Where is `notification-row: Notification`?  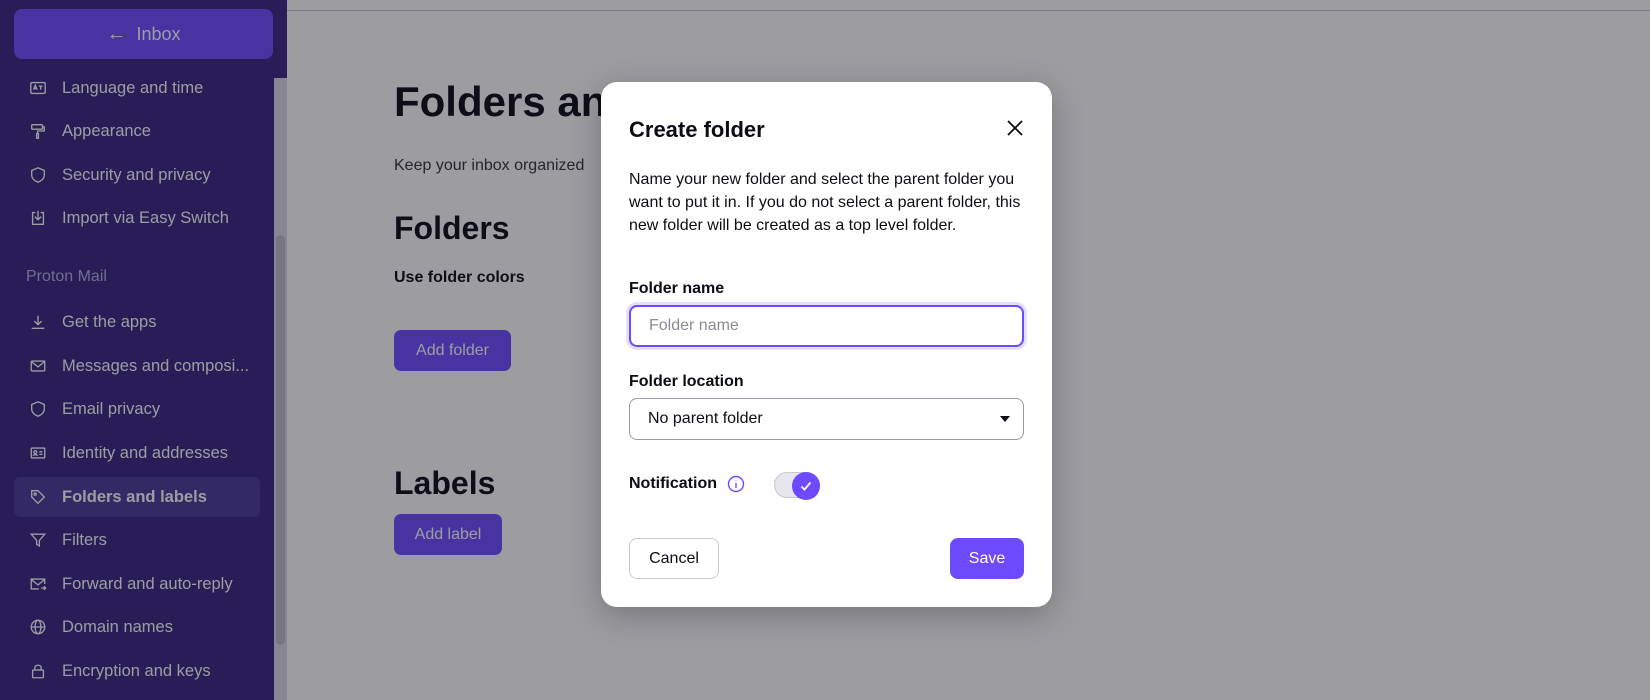 notification-row: Notification is located at coordinates (687, 484).